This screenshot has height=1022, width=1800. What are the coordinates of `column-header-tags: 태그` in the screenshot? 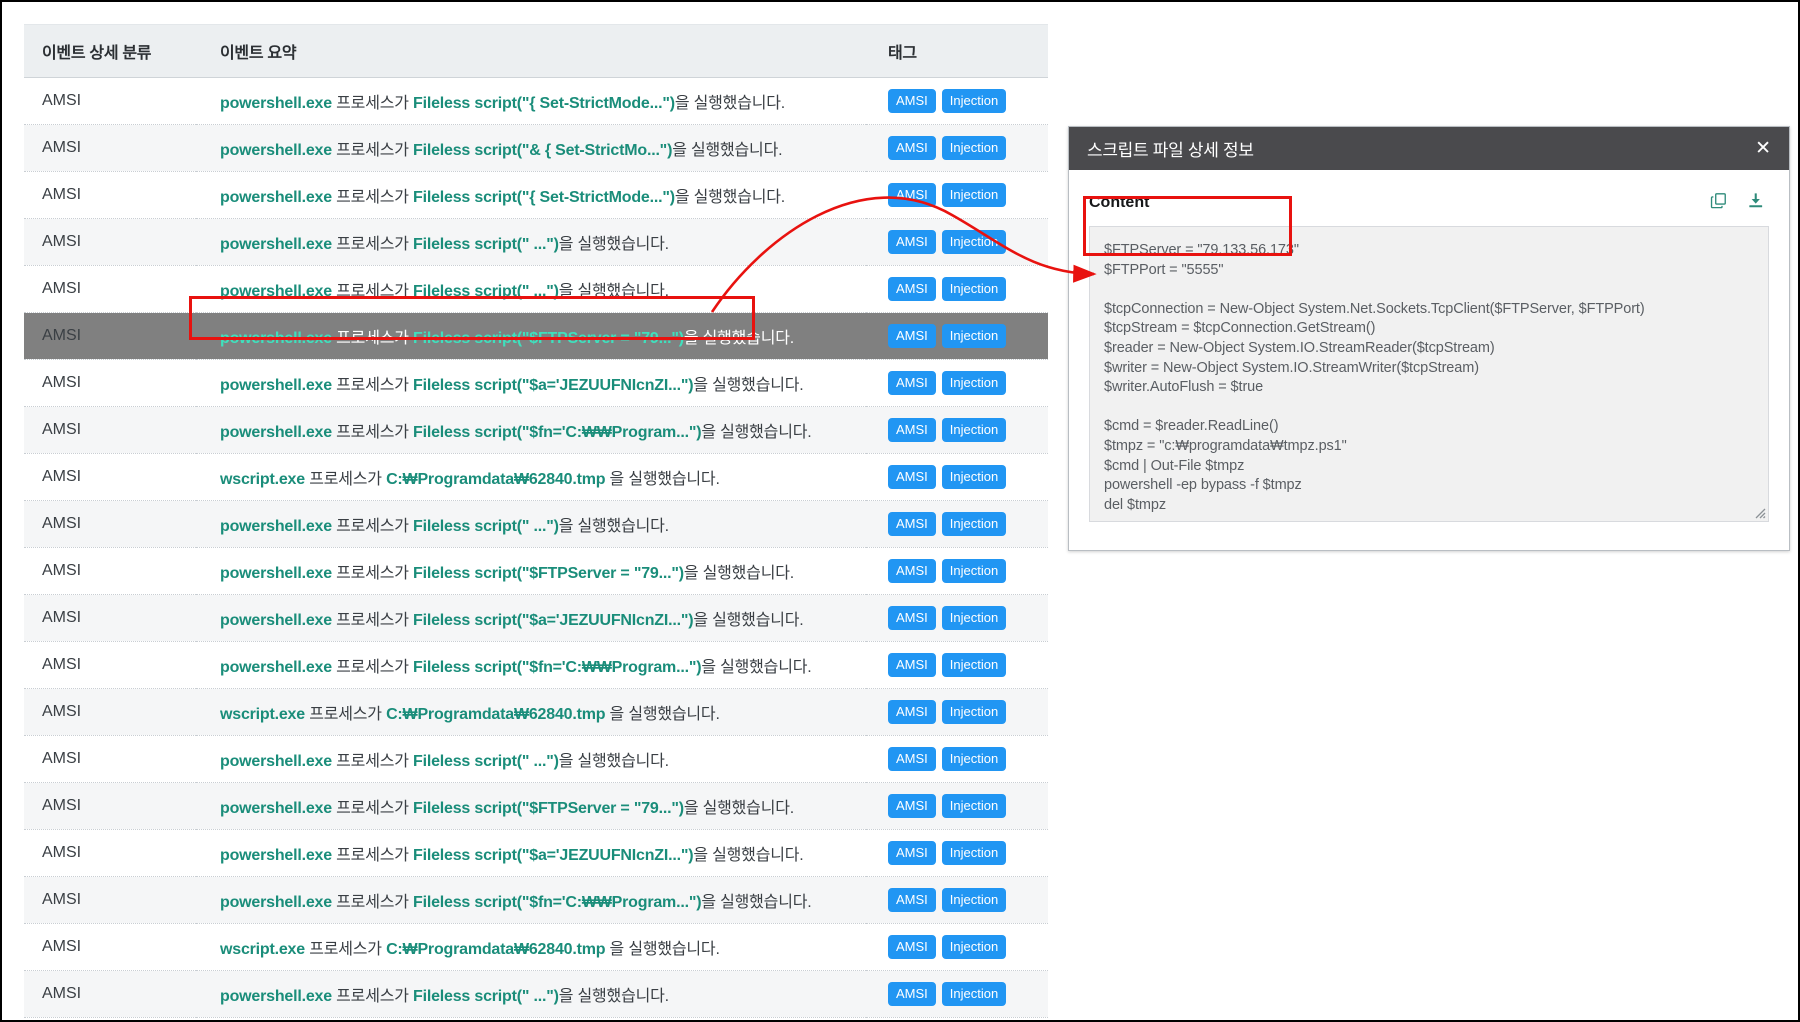 It's located at (957, 51).